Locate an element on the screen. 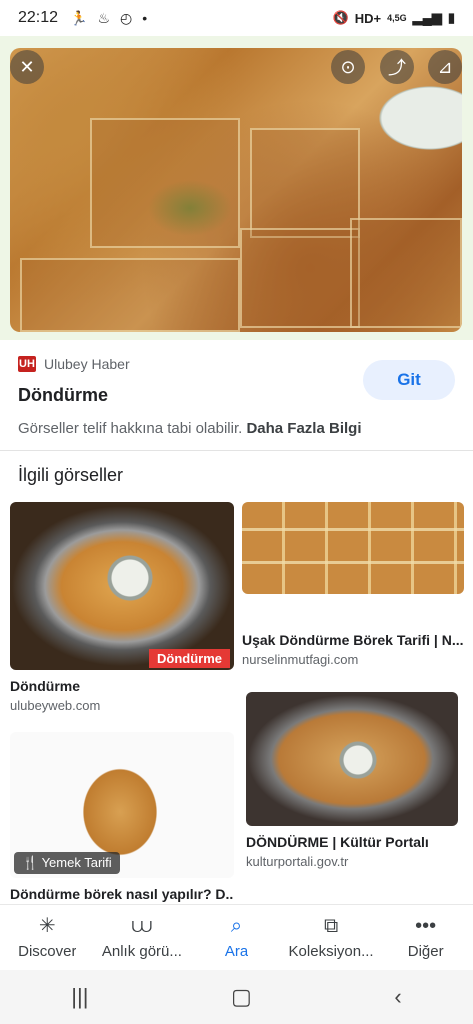 The height and width of the screenshot is (1024, 473). nav-search: ⌕ Ara is located at coordinates (236, 937).